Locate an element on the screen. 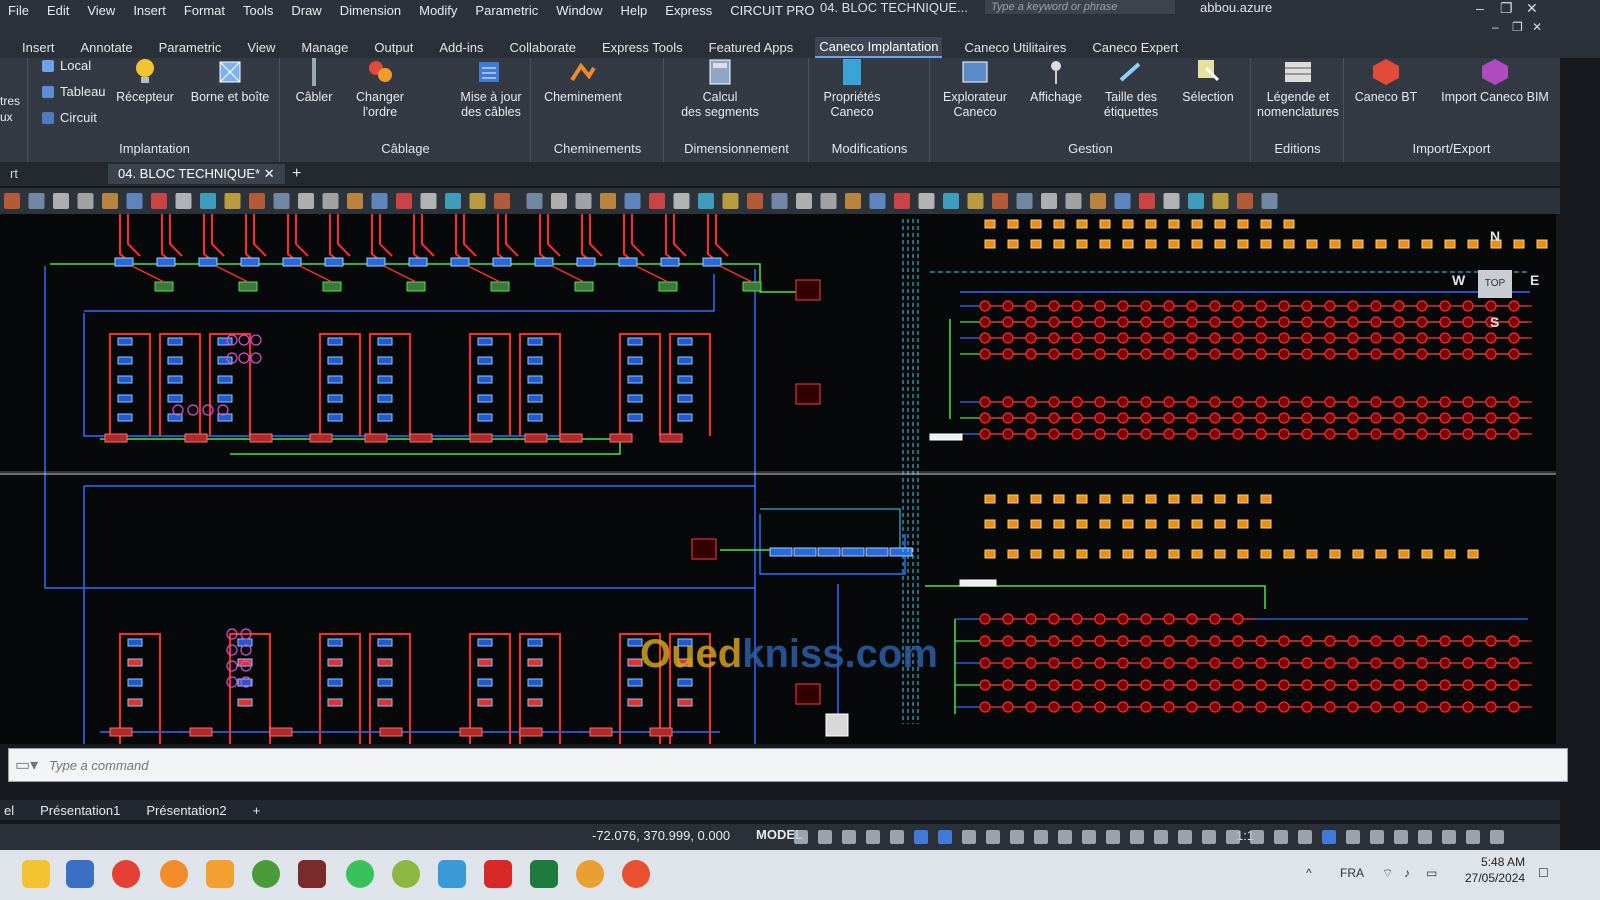 This screenshot has width=1600, height=900. tableau-symbol is located at coordinates (808, 394).